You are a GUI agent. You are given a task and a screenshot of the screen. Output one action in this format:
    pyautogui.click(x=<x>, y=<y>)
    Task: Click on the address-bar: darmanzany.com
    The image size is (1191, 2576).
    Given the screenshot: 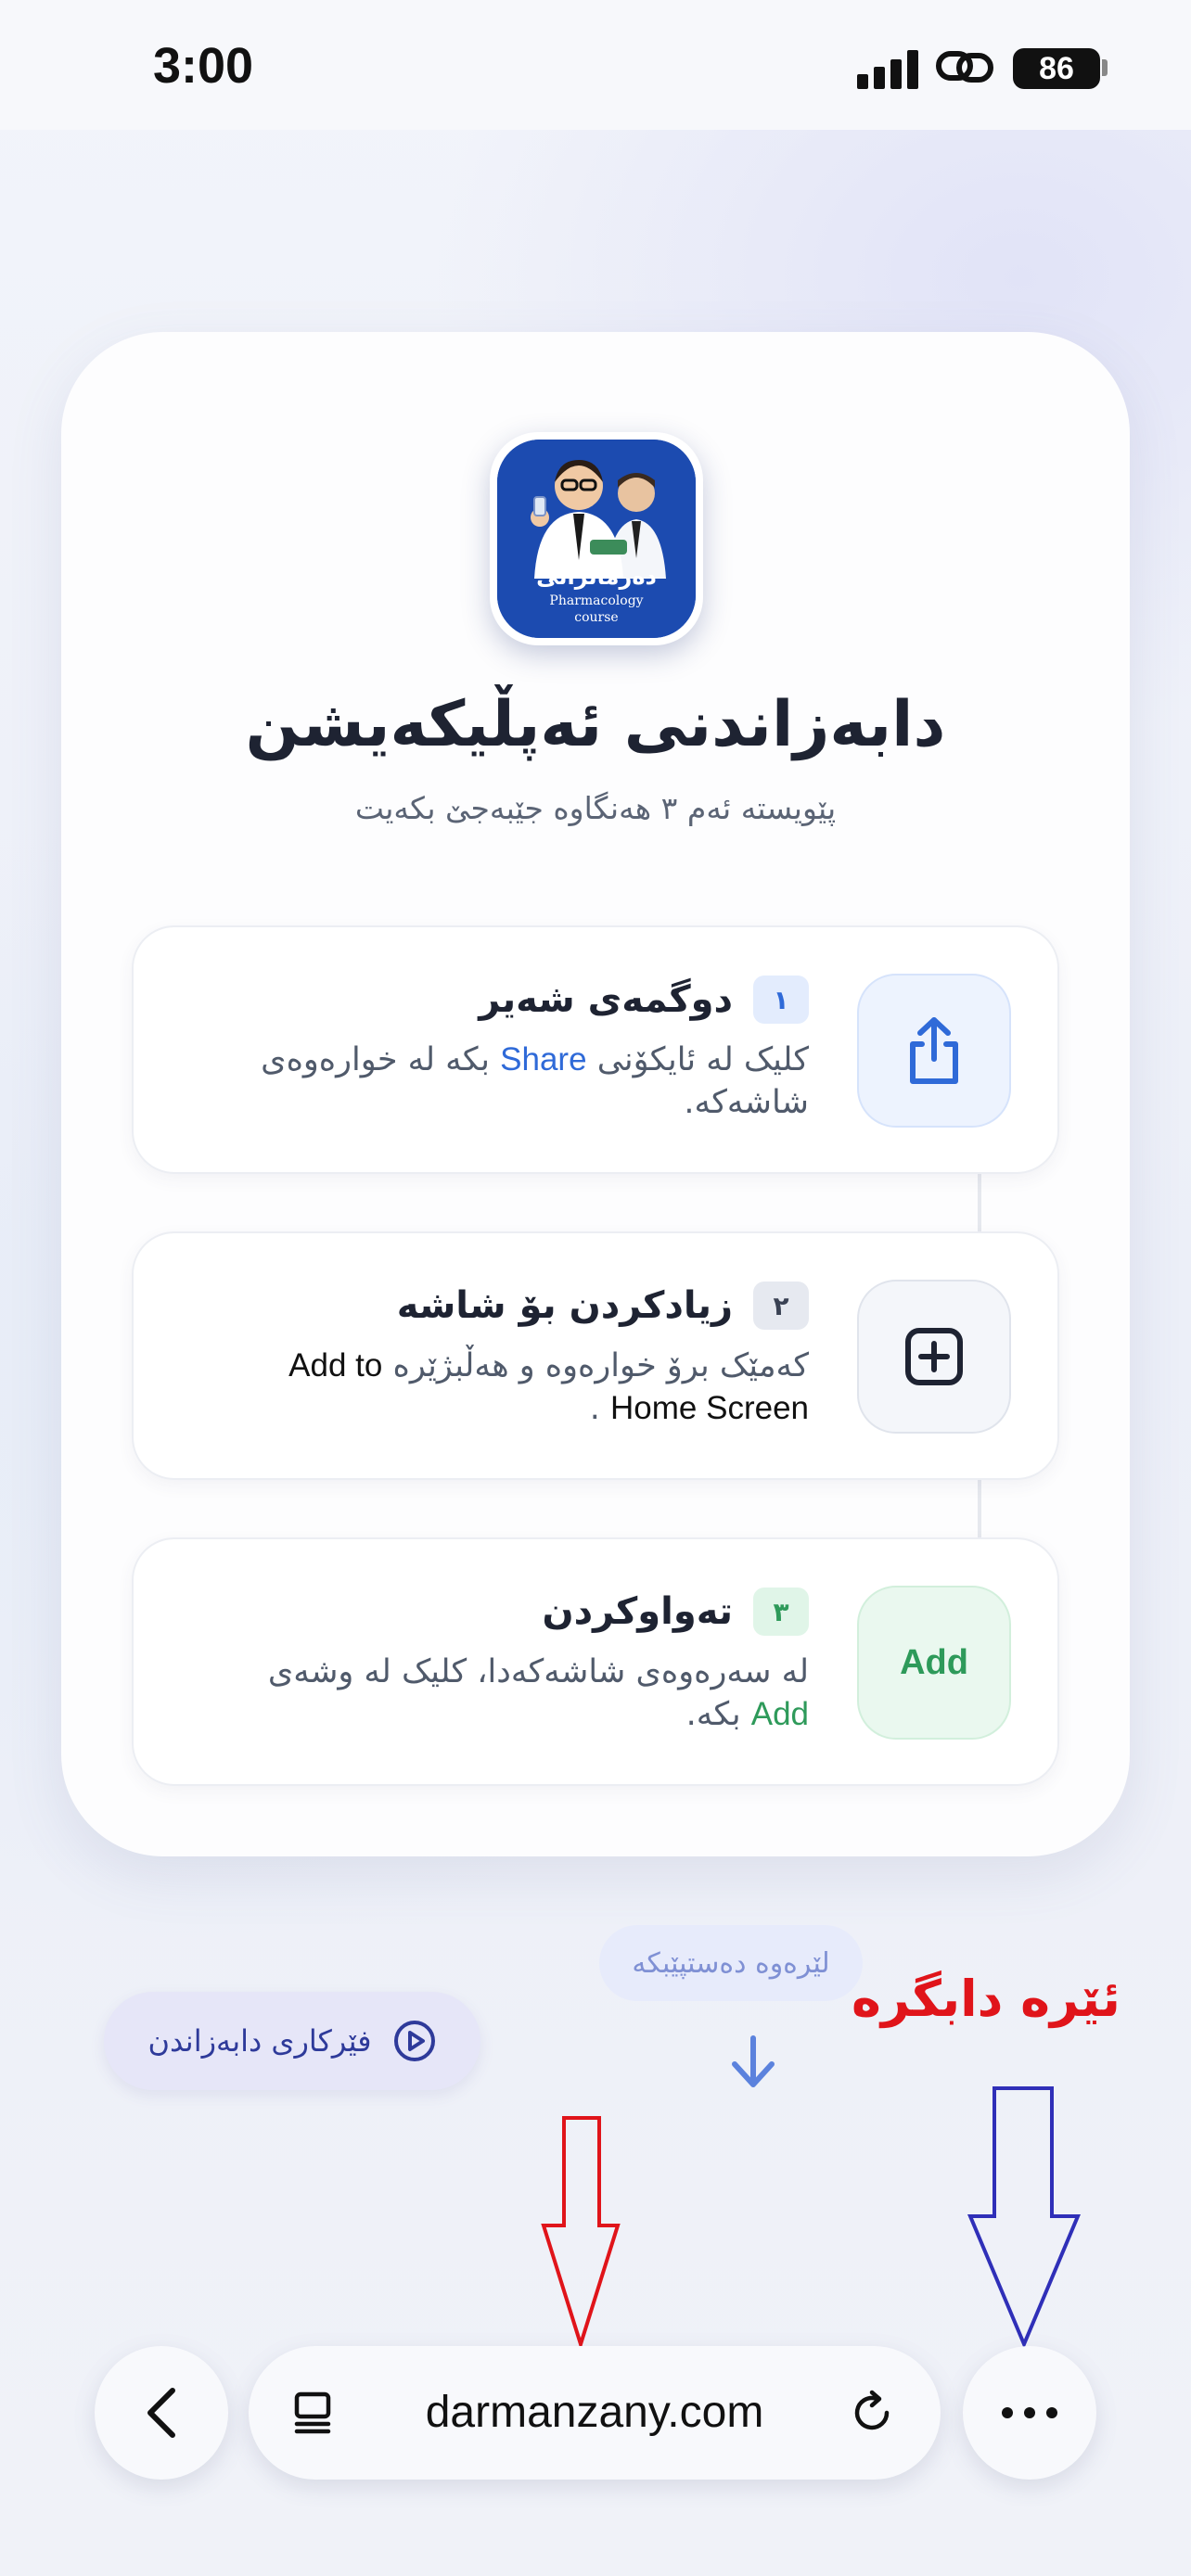 What is the action you would take?
    pyautogui.click(x=595, y=2413)
    